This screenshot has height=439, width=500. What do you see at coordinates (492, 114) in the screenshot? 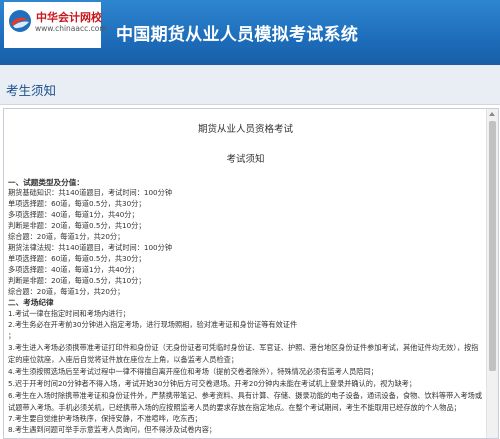
I see `scroll-up-arrow-icon` at bounding box center [492, 114].